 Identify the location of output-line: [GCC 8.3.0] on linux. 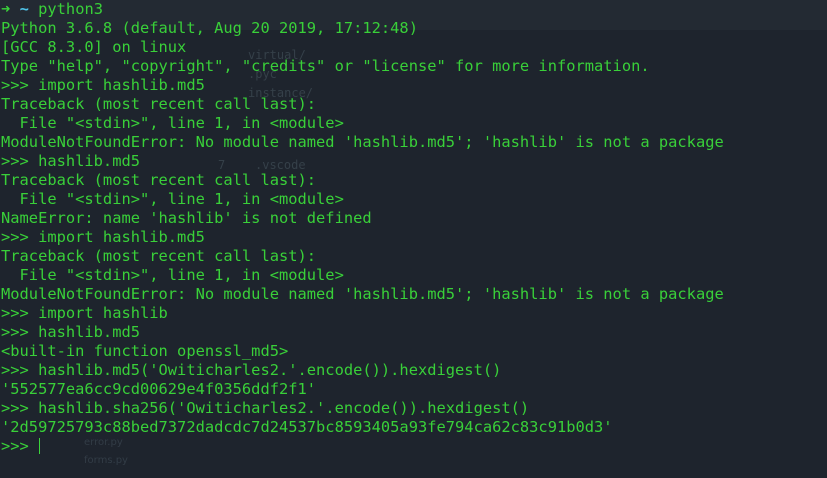
(94, 47).